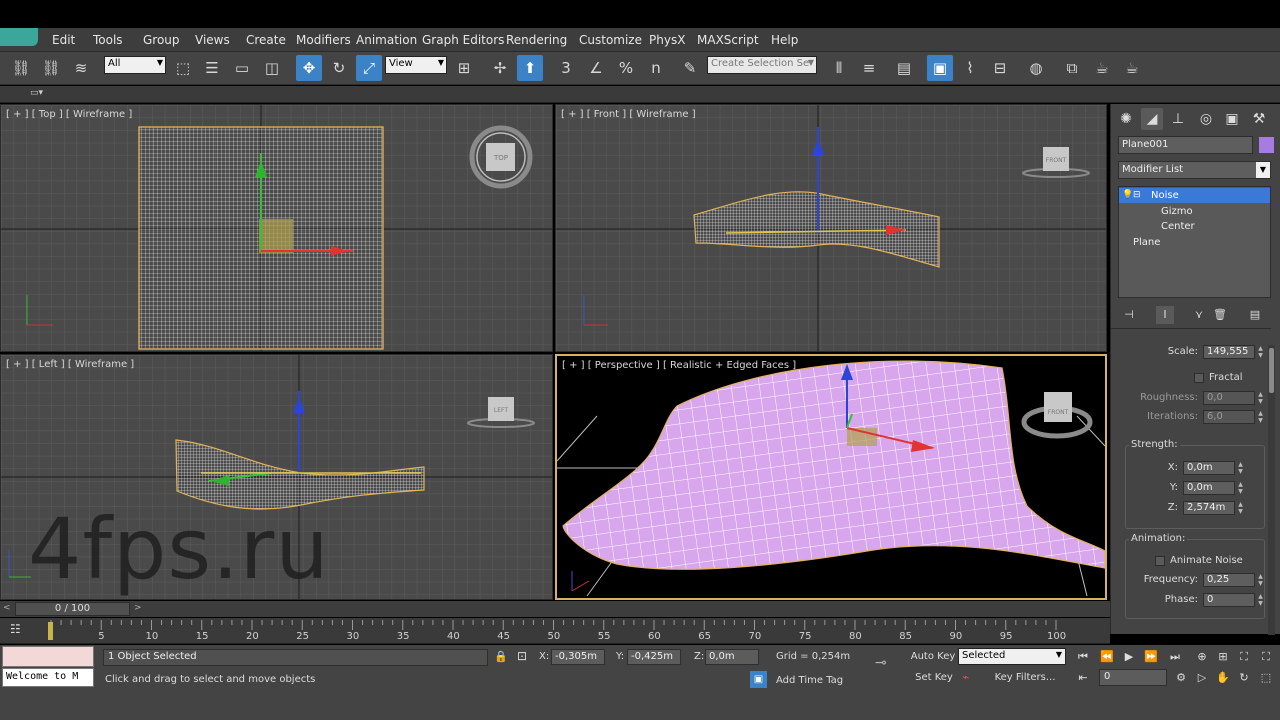 The height and width of the screenshot is (720, 1280). Describe the element at coordinates (610, 40) in the screenshot. I see `menu-customize: Customize` at that location.